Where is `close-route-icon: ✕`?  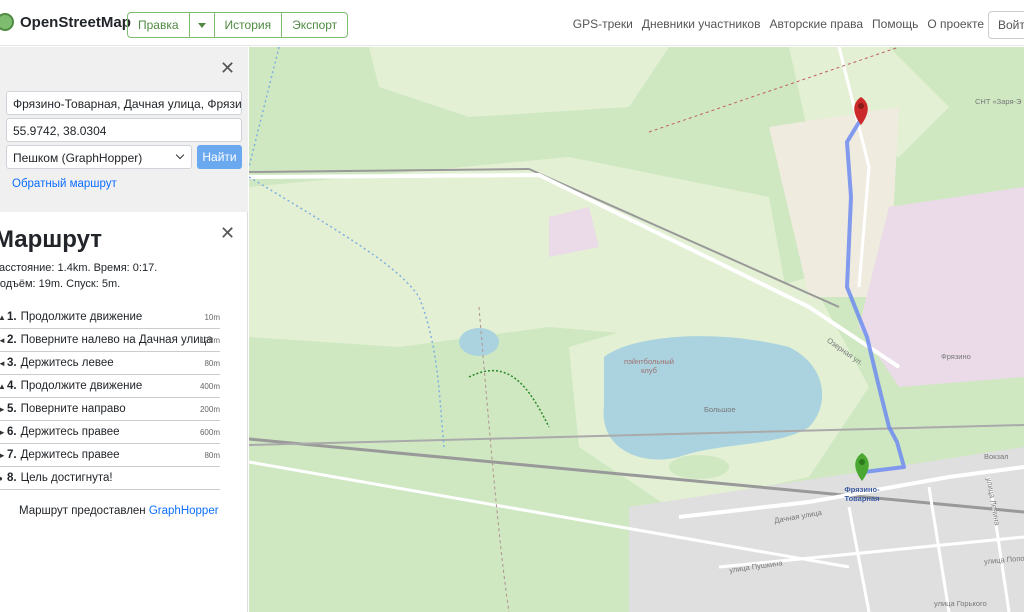 close-route-icon: ✕ is located at coordinates (227, 233).